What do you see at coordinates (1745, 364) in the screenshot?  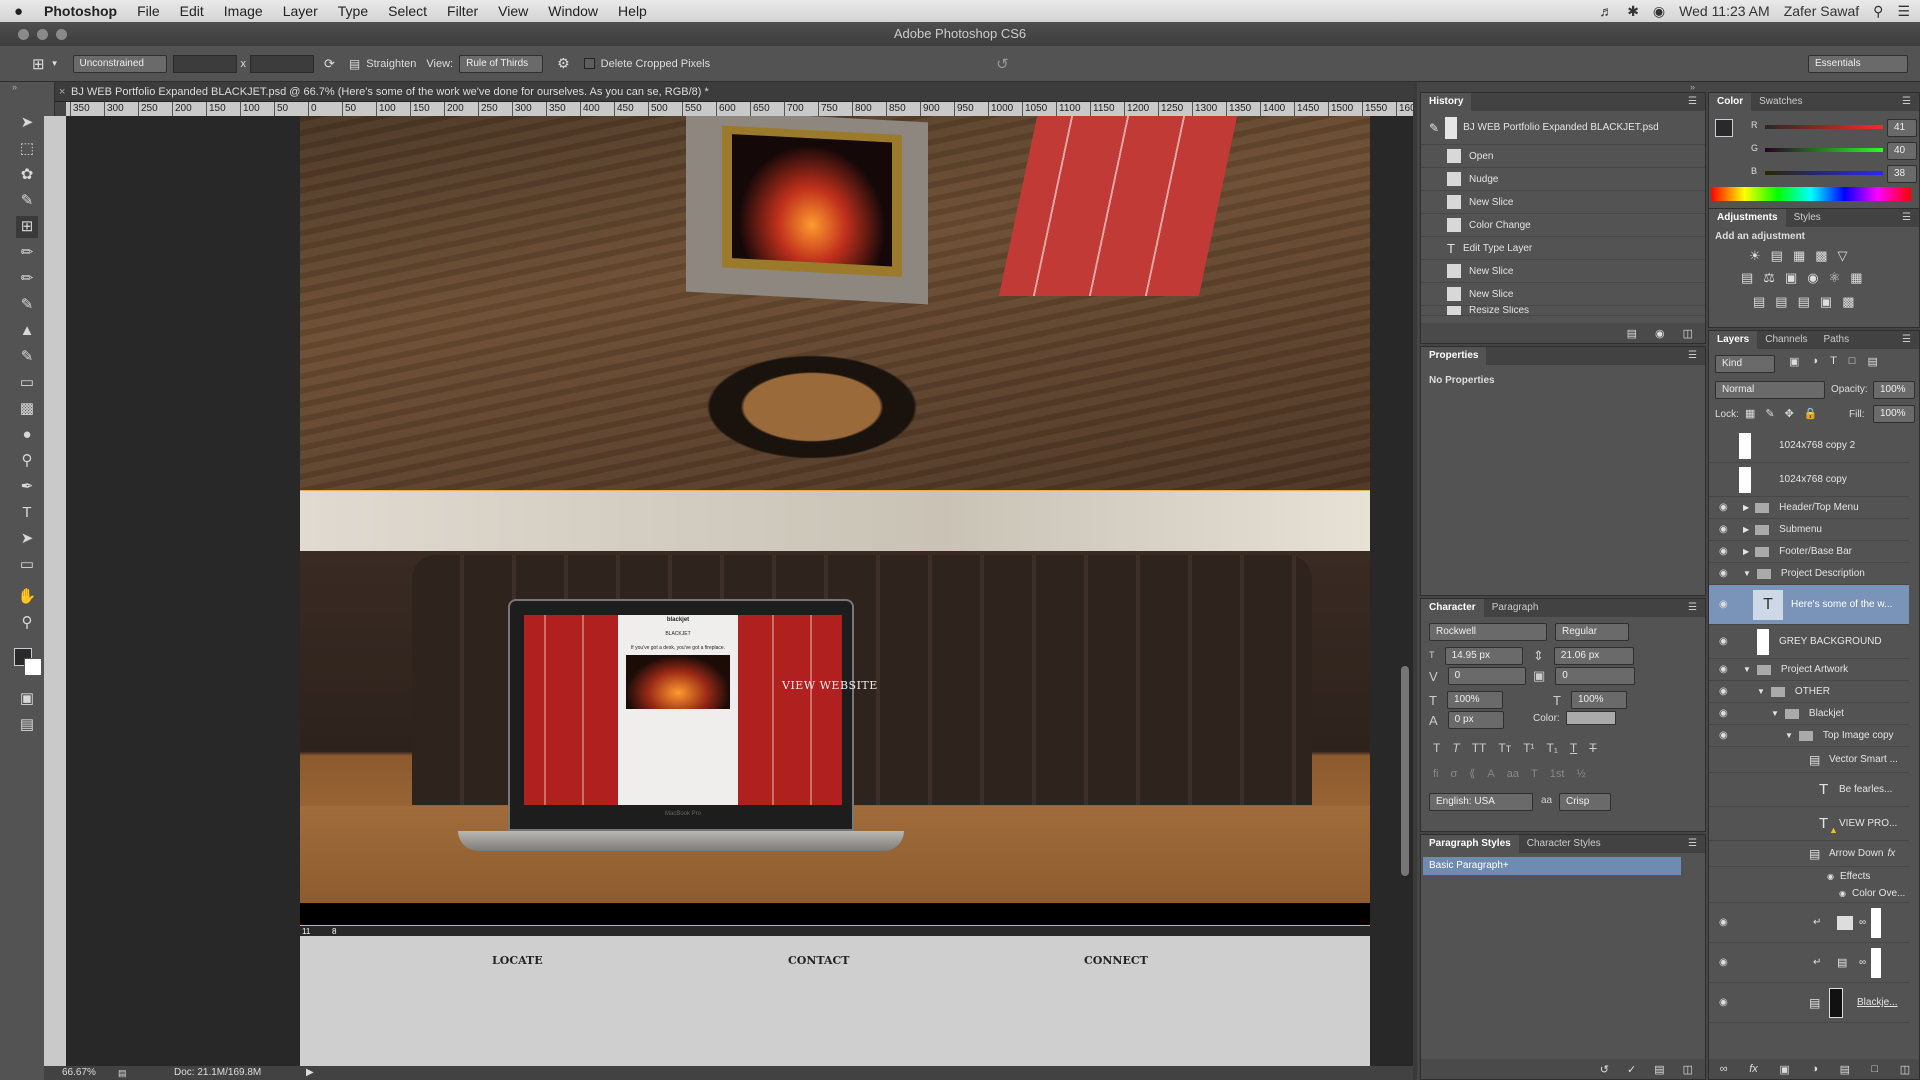 I see `layer-filter-kind-dropdown: Kind` at bounding box center [1745, 364].